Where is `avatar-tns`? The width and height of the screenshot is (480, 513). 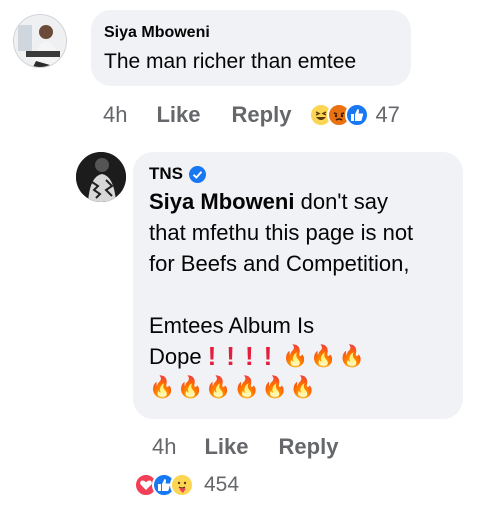
avatar-tns is located at coordinates (101, 177).